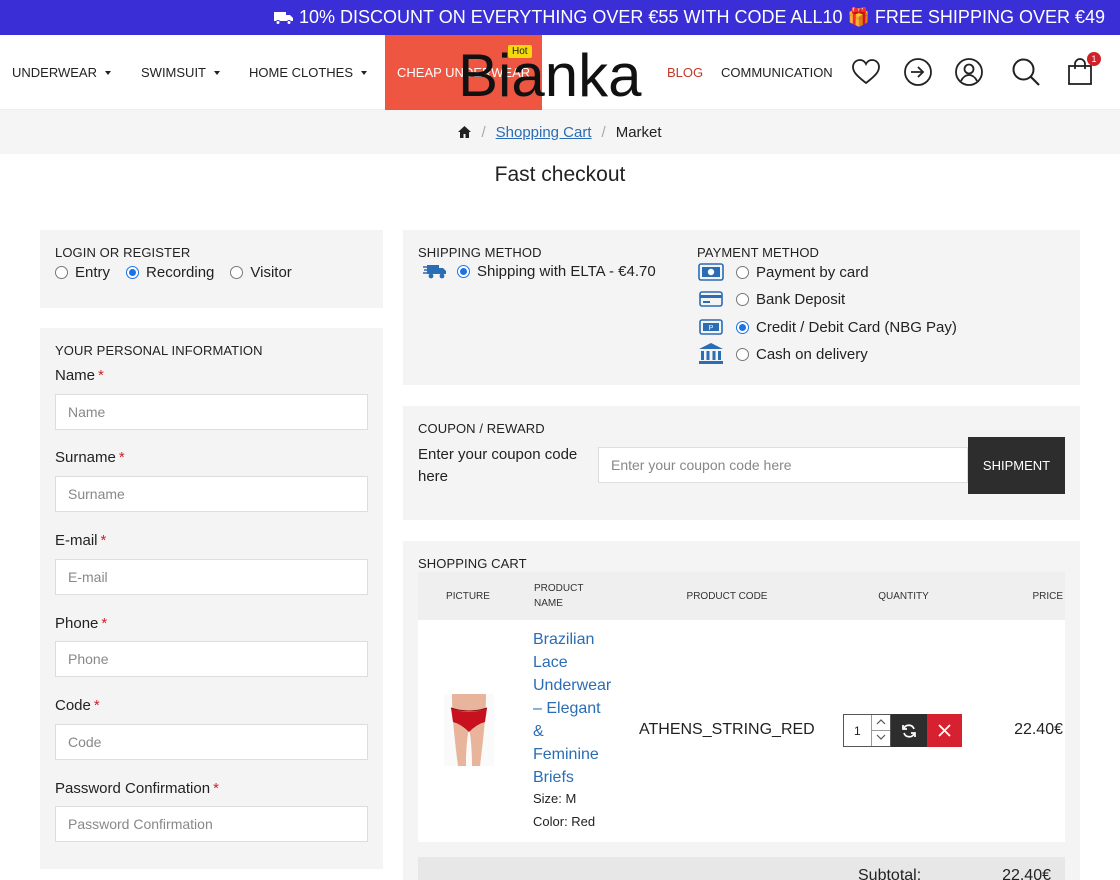 The image size is (1120, 880). I want to click on shopping-cart-heading: SHOPPING CART, so click(472, 563).